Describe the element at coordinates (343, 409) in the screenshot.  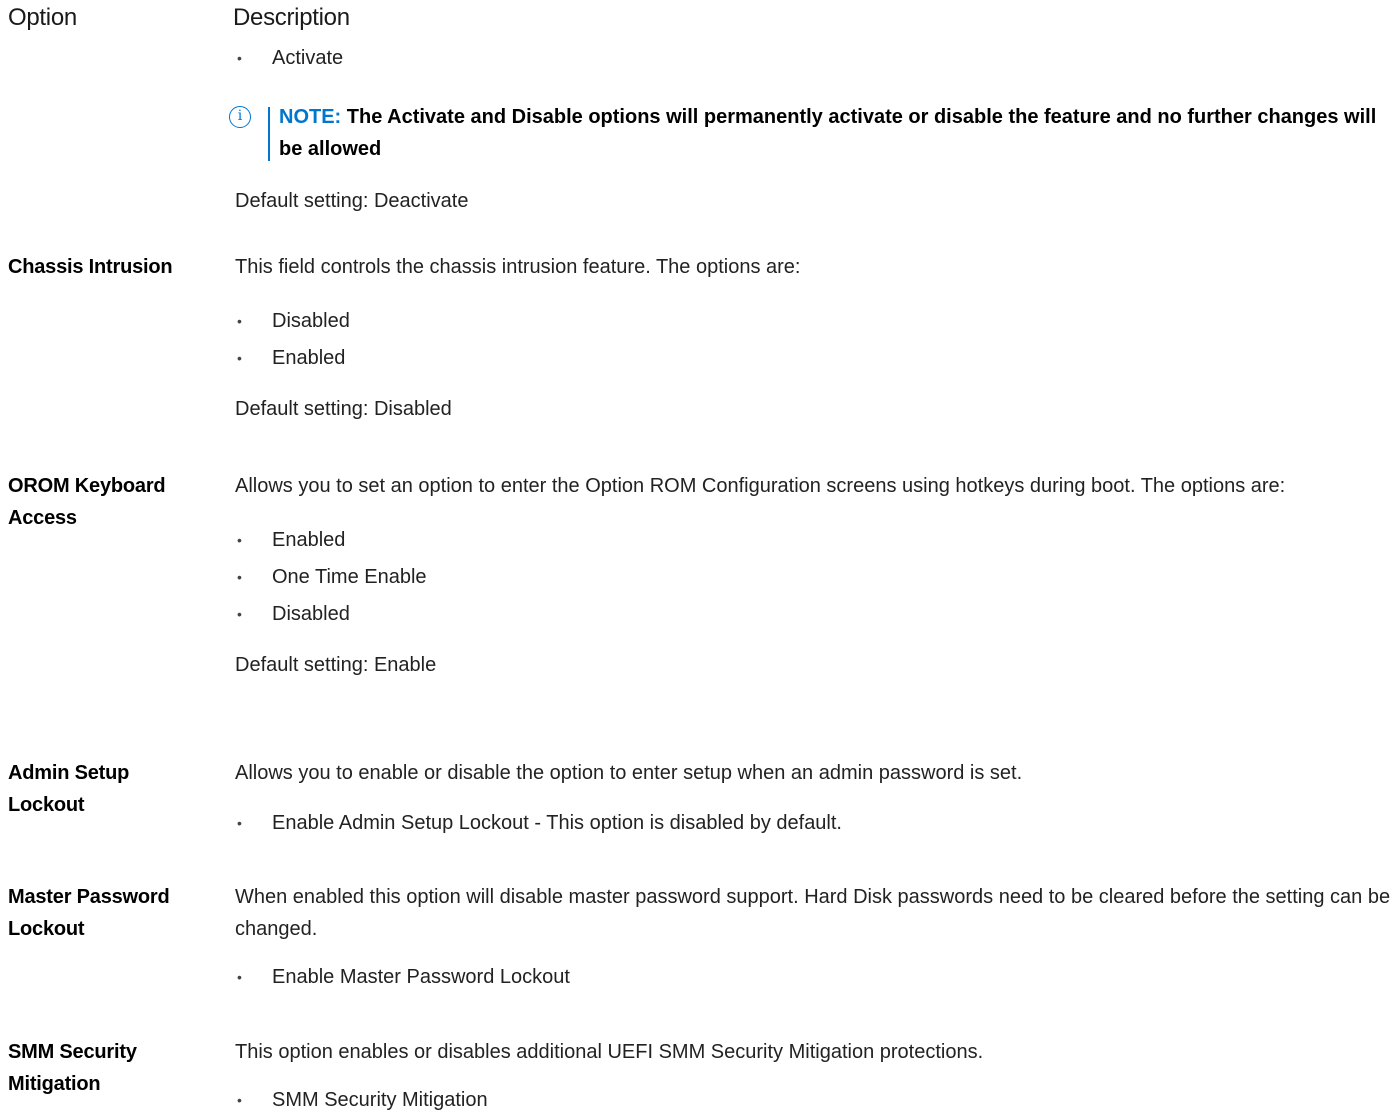
I see `default-setting: Default setting: Disabled` at that location.